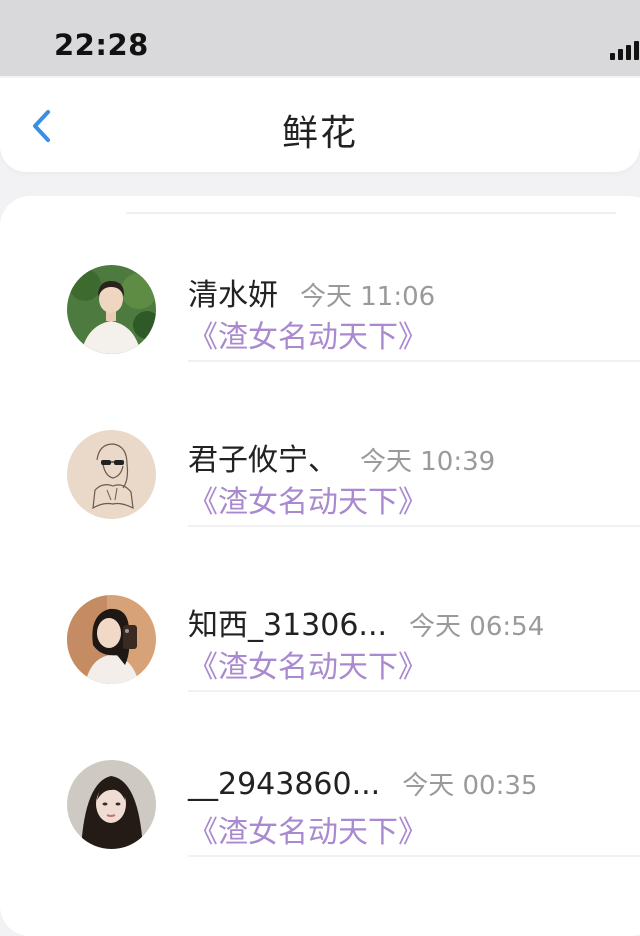 The height and width of the screenshot is (936, 640). I want to click on message-time: 今天 06:54, so click(477, 627).